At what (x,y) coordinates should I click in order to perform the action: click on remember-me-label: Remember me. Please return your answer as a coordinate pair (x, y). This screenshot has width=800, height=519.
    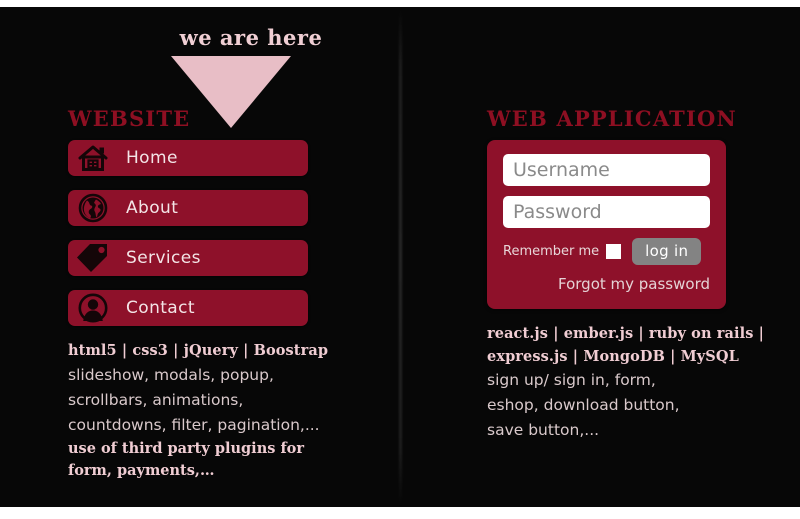
    Looking at the image, I should click on (551, 252).